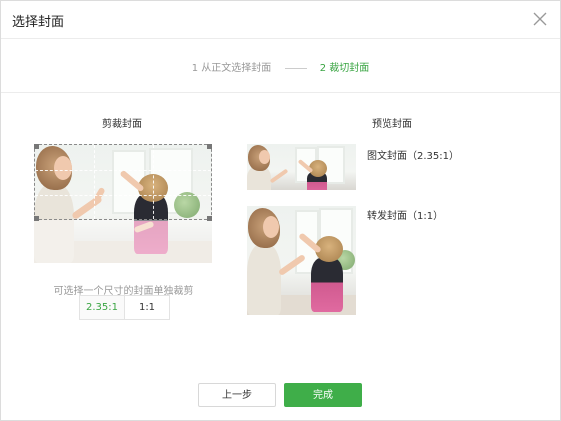 Image resolution: width=561 pixels, height=421 pixels. What do you see at coordinates (392, 124) in the screenshot?
I see `preview-section-title: 预览封面` at bounding box center [392, 124].